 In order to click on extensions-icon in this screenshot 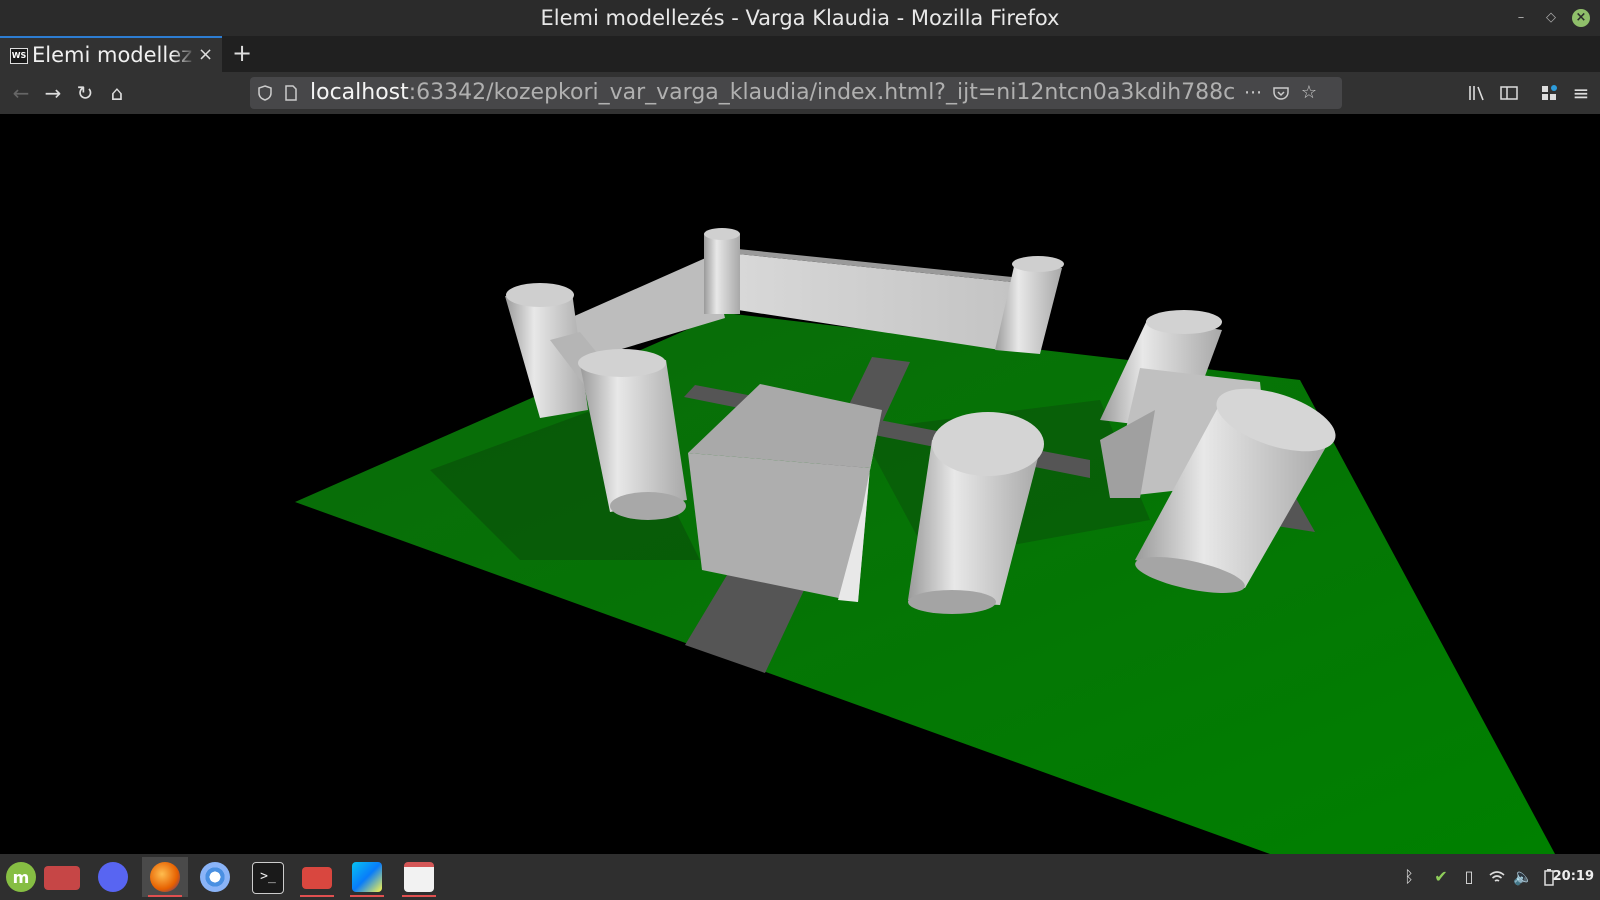, I will do `click(1549, 93)`.